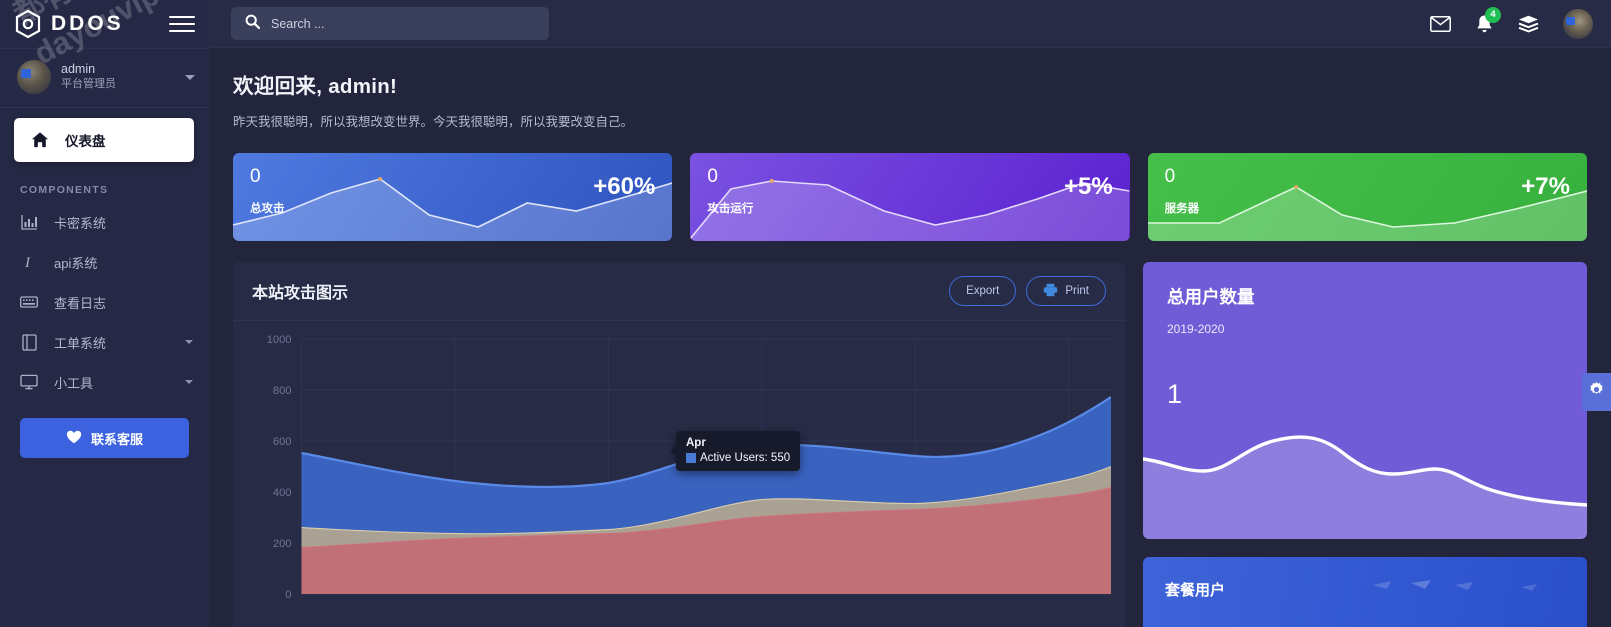 Image resolution: width=1611 pixels, height=627 pixels. What do you see at coordinates (182, 24) in the screenshot?
I see `hamburger-icon` at bounding box center [182, 24].